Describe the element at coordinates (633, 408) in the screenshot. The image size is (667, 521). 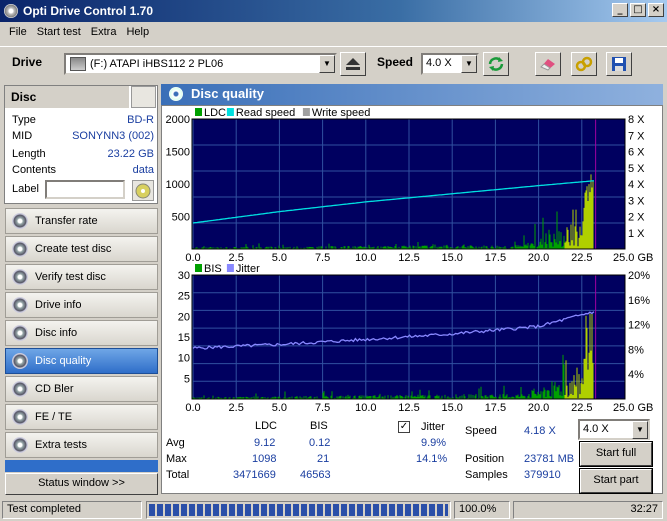
I see `x-tick-label: 25.0 GB` at that location.